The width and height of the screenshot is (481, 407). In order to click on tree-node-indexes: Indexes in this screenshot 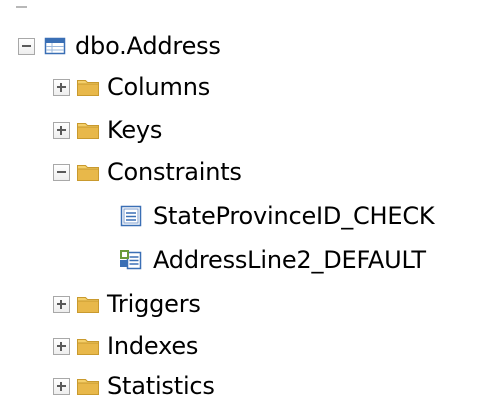, I will do `click(125, 346)`.